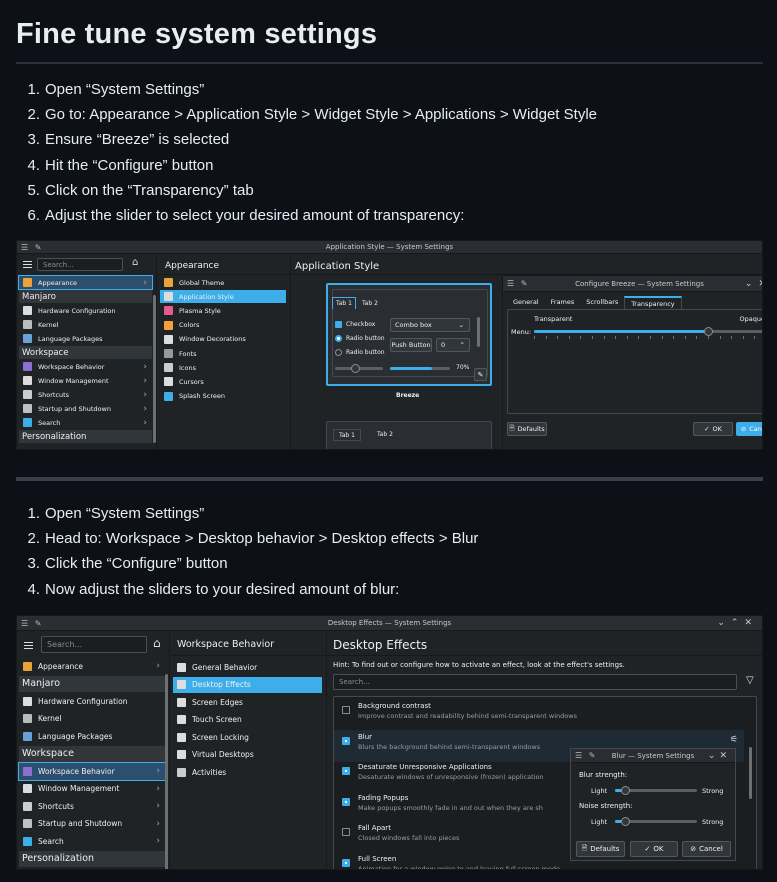  Describe the element at coordinates (360, 338) in the screenshot. I see `preview-radio-1: Radio button` at that location.